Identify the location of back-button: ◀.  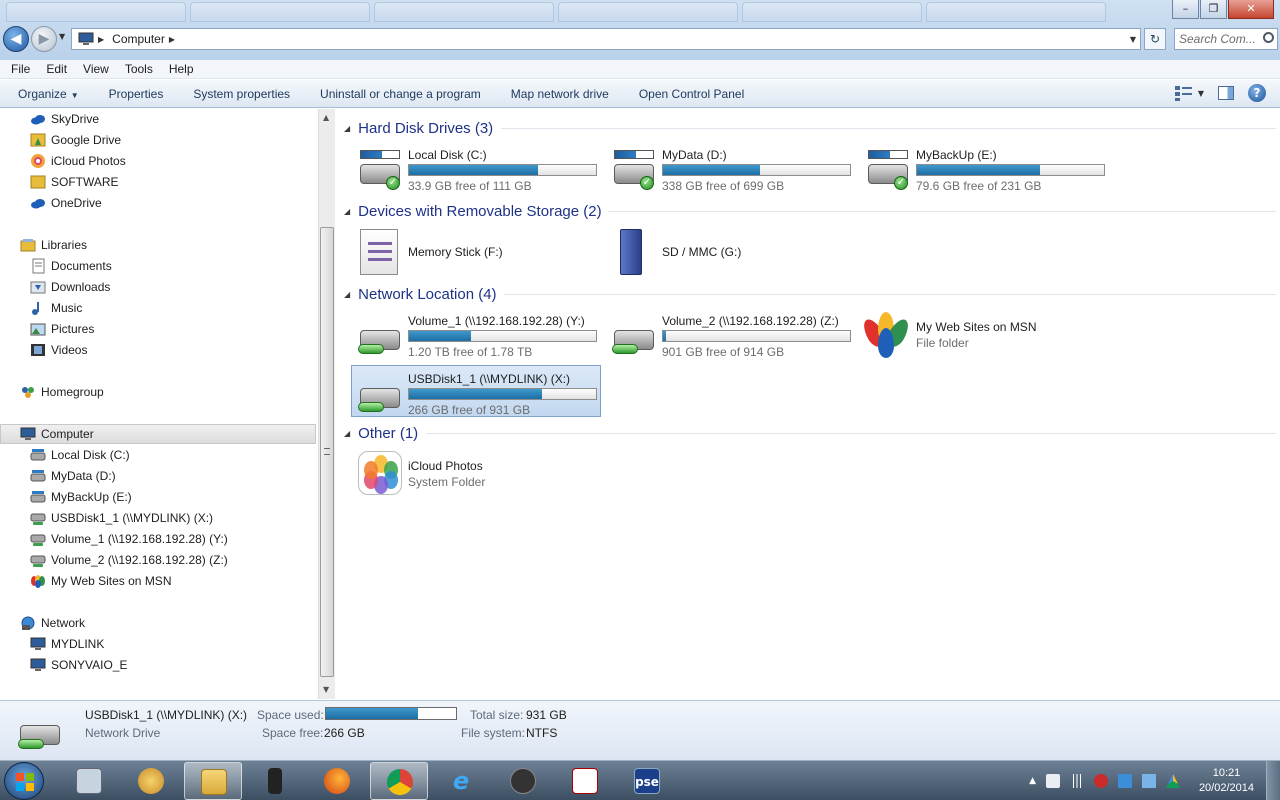
(16, 39).